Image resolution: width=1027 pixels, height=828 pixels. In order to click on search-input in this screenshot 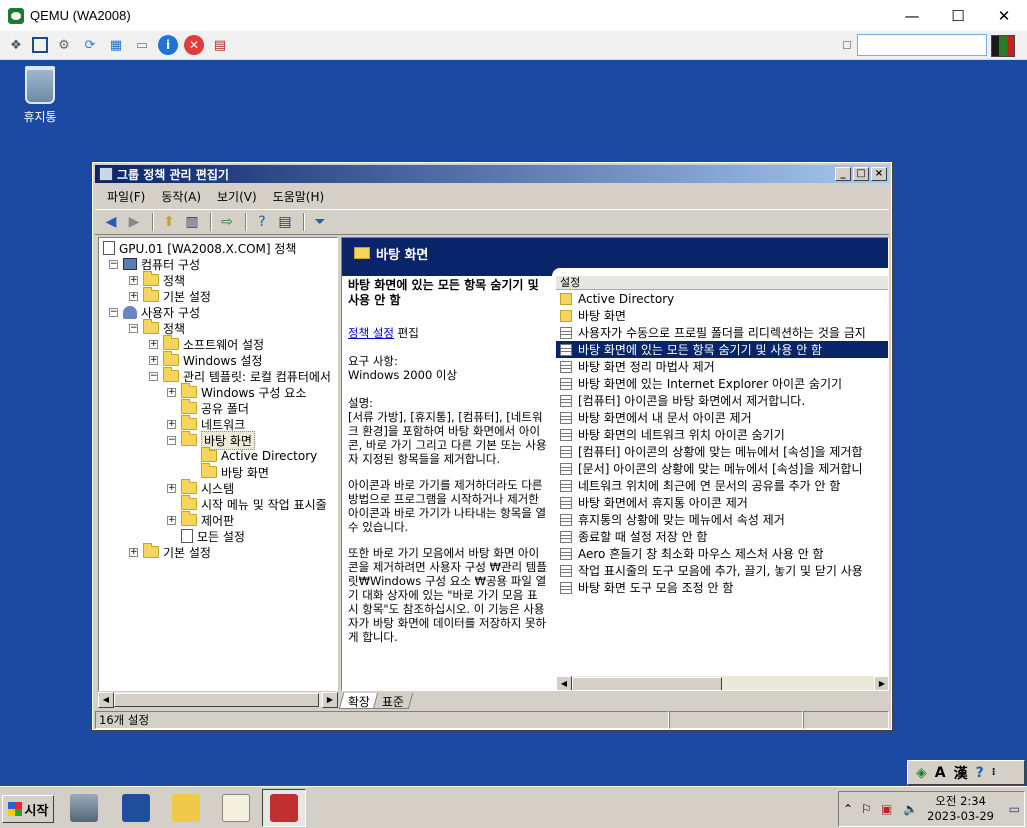, I will do `click(922, 45)`.